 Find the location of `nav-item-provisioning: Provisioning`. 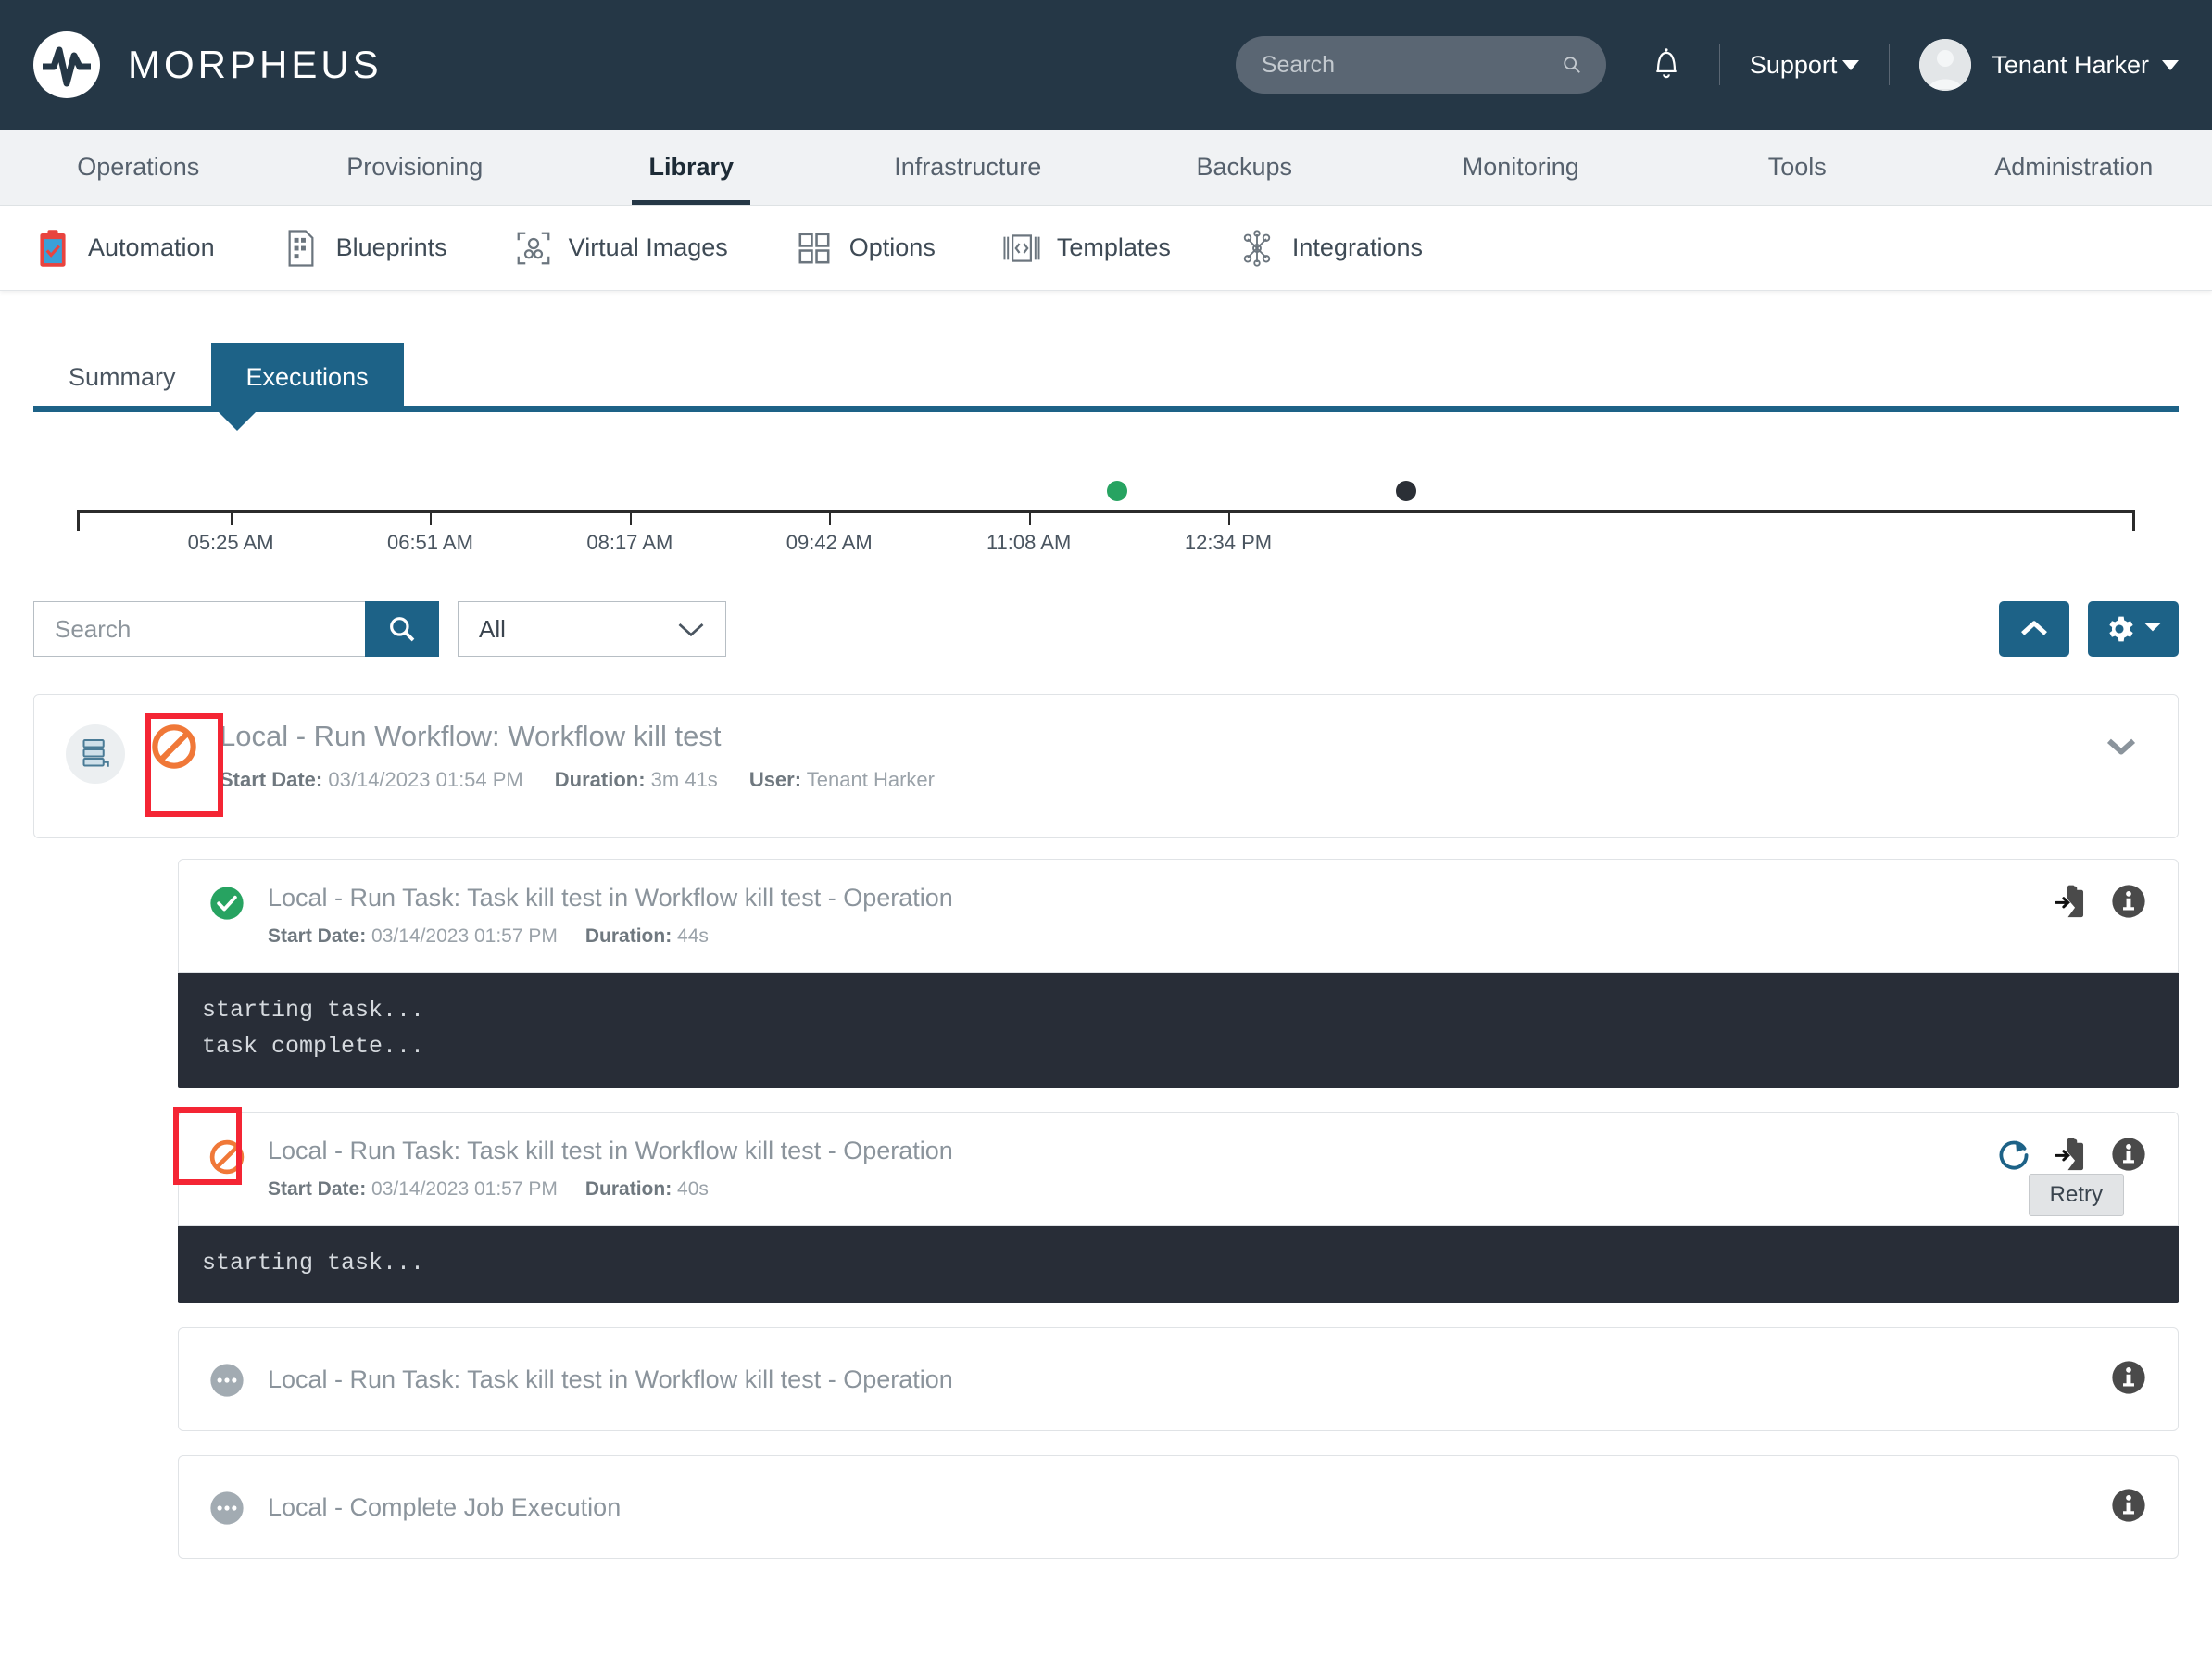

nav-item-provisioning: Provisioning is located at coordinates (415, 167).